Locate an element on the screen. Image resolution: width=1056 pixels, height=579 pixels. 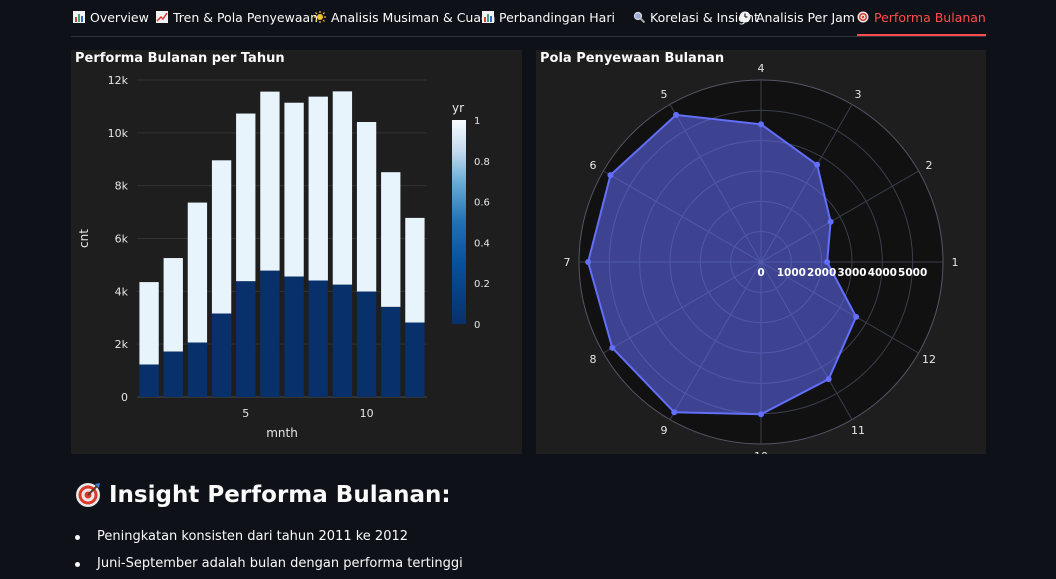
angular-tick-label: 2 is located at coordinates (929, 165).